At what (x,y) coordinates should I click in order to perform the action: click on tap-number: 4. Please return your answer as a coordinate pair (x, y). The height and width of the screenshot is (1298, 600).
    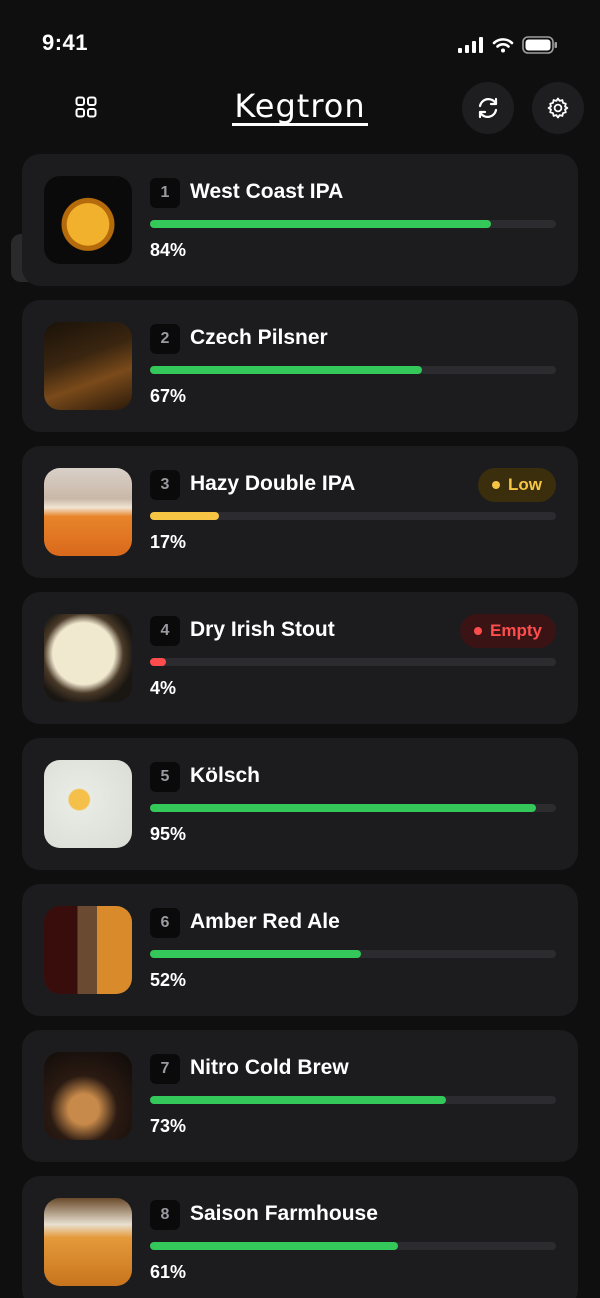
    Looking at the image, I should click on (165, 631).